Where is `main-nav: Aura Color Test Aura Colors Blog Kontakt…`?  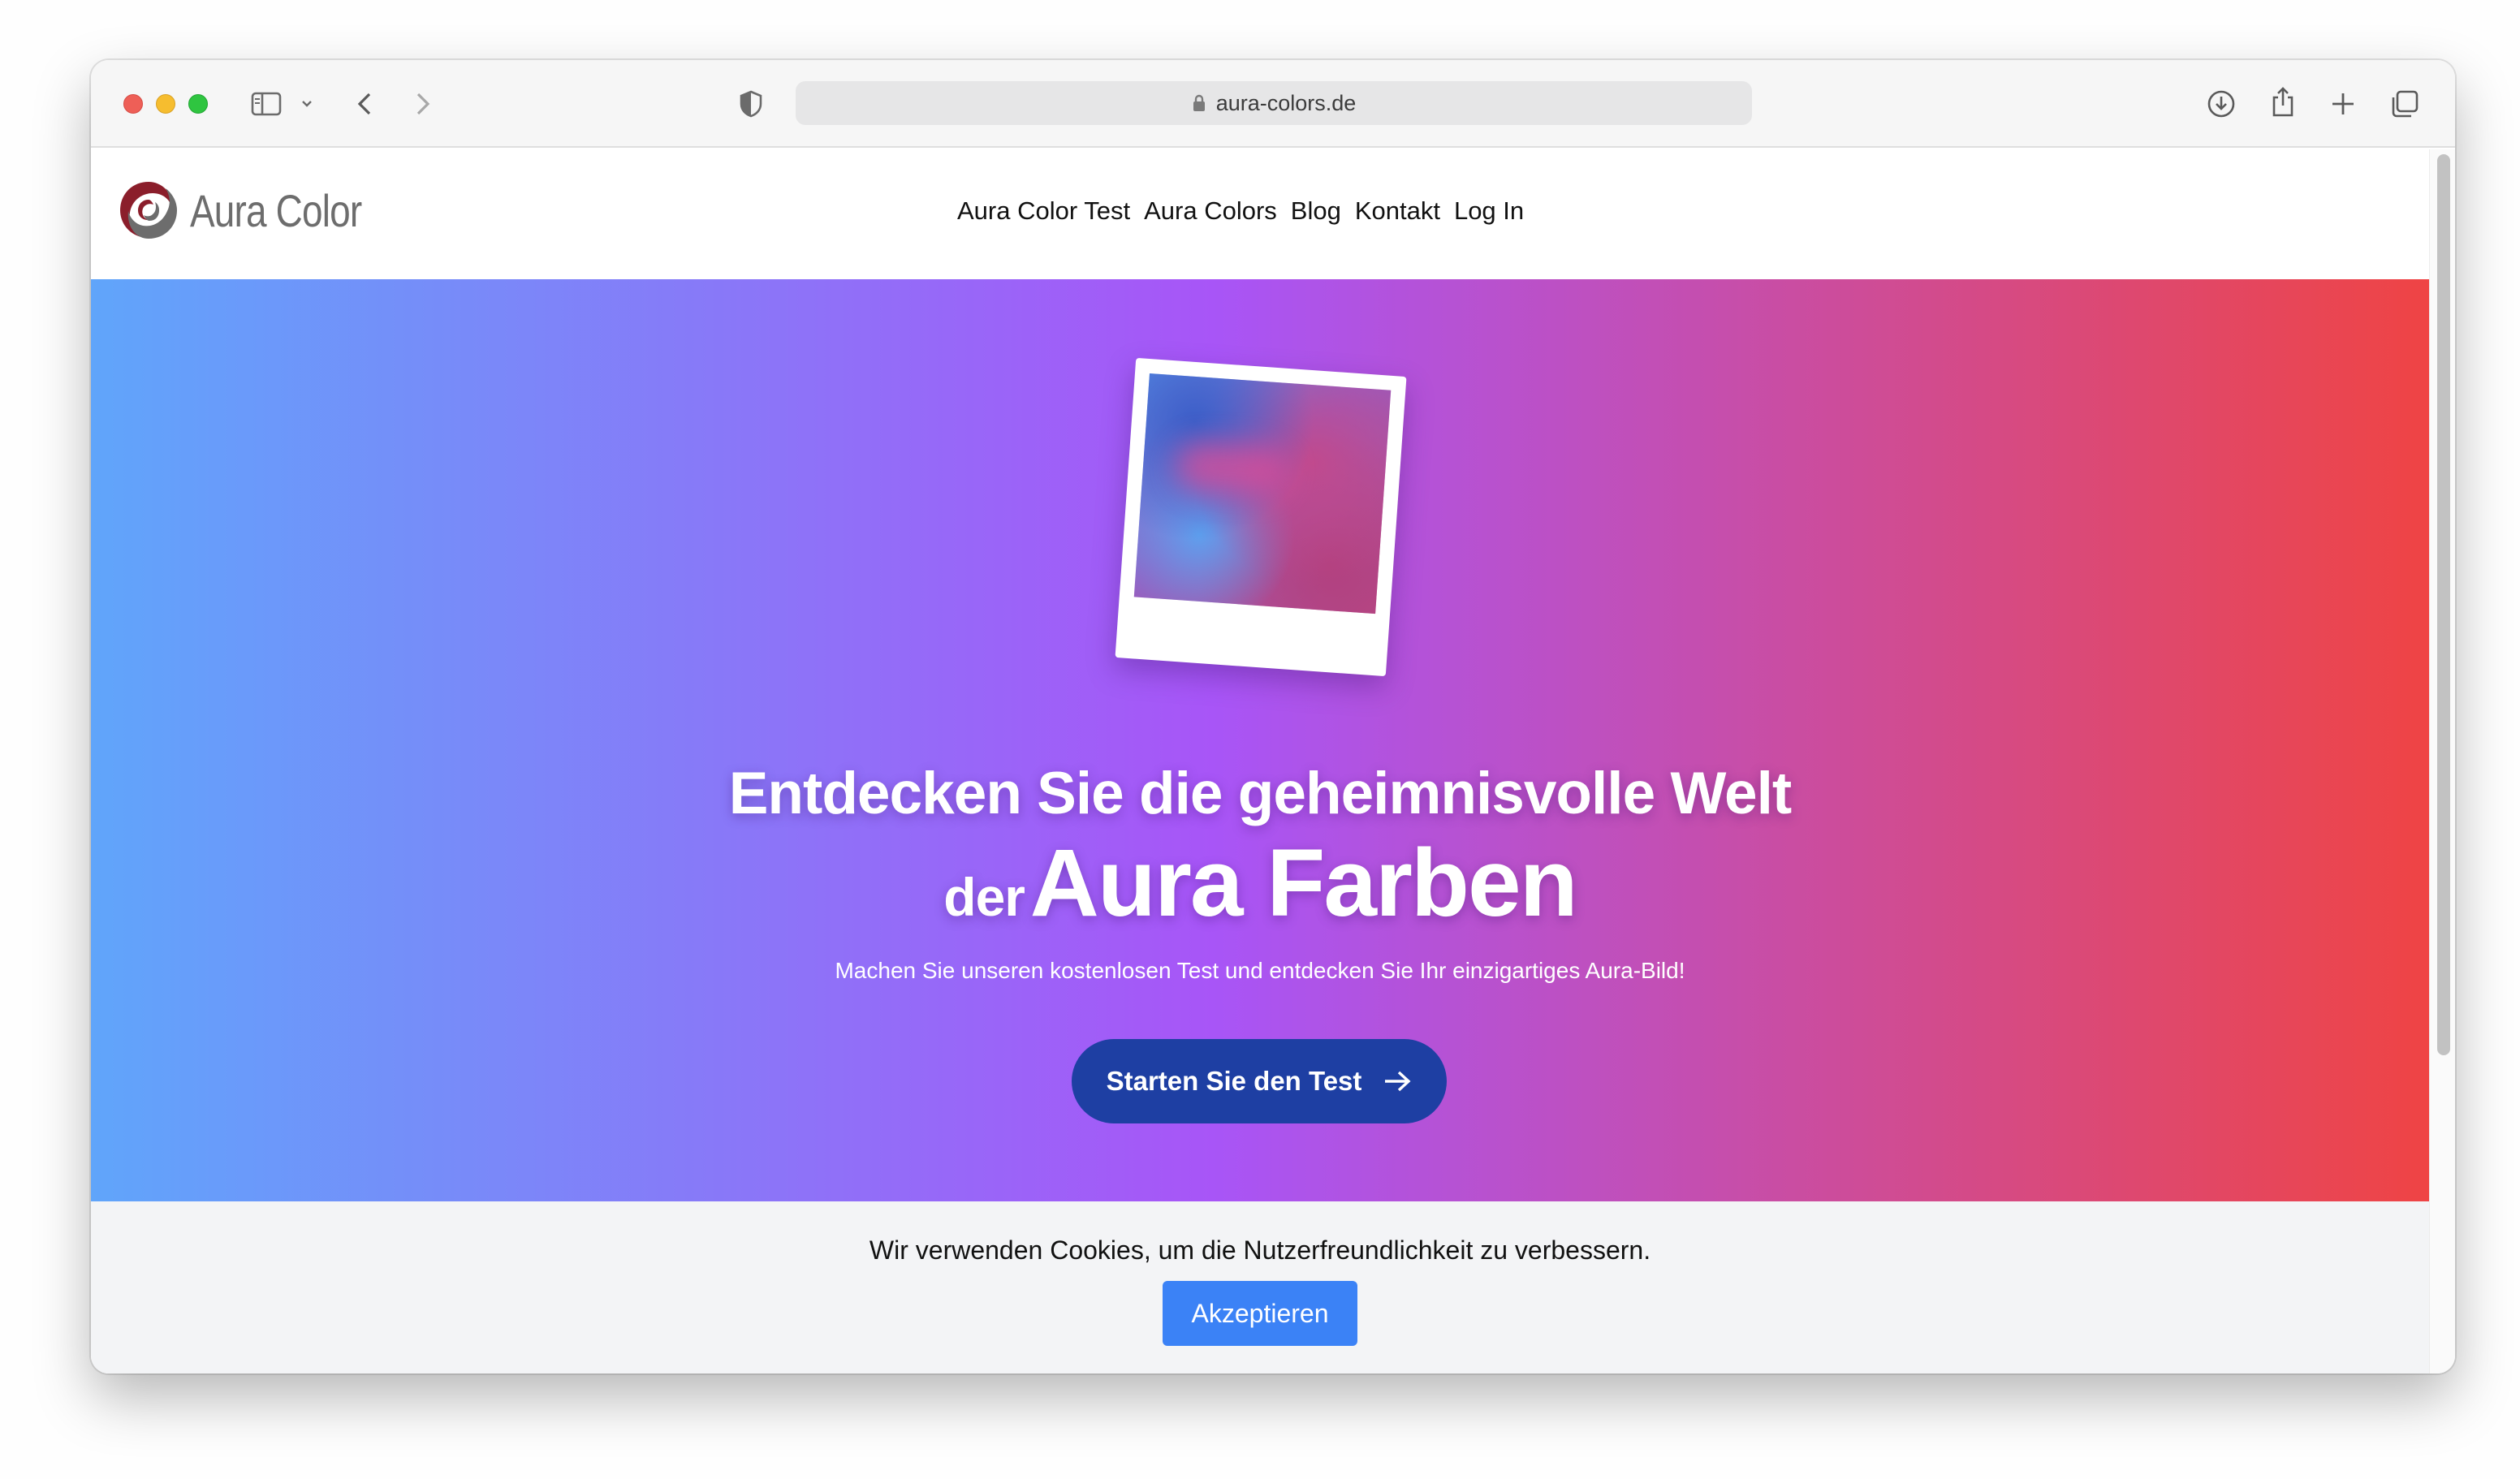 main-nav: Aura Color Test Aura Colors Blog Kontakt… is located at coordinates (1240, 211).